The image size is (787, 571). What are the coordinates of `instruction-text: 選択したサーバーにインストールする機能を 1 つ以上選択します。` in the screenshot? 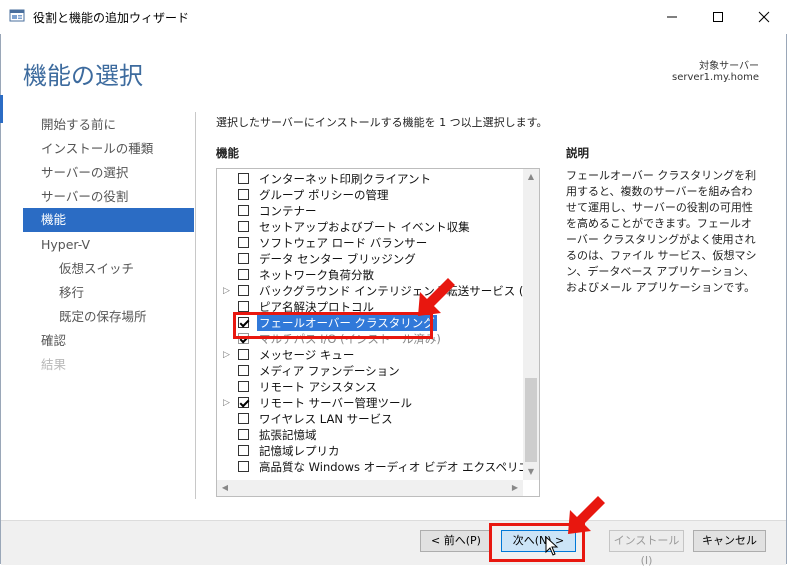 It's located at (382, 122).